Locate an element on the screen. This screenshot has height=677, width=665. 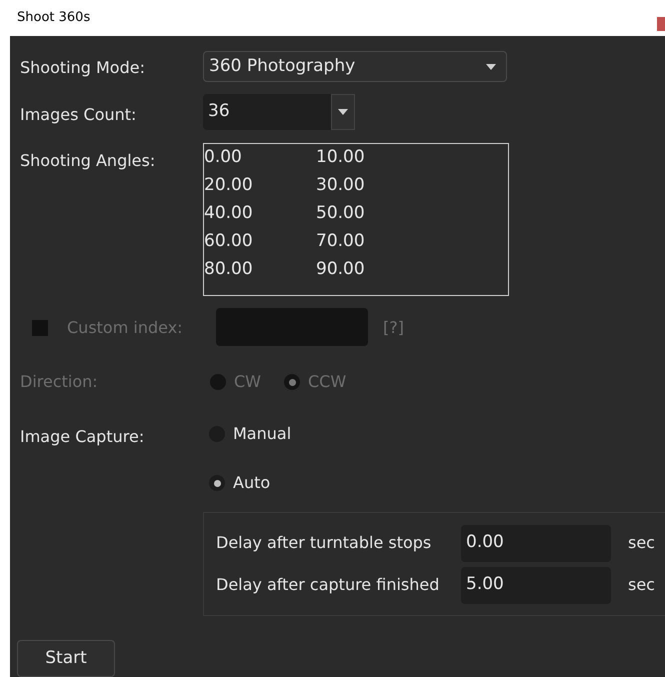
list-item: 80.00 is located at coordinates (229, 270).